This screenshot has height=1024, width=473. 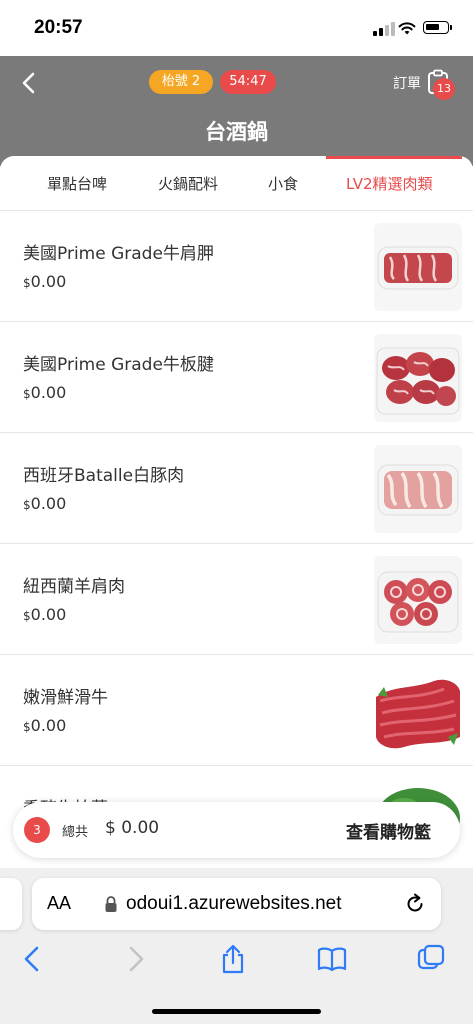 What do you see at coordinates (236, 266) in the screenshot?
I see `menu-item: 美國Prime Grade牛肩胛 $0.00` at bounding box center [236, 266].